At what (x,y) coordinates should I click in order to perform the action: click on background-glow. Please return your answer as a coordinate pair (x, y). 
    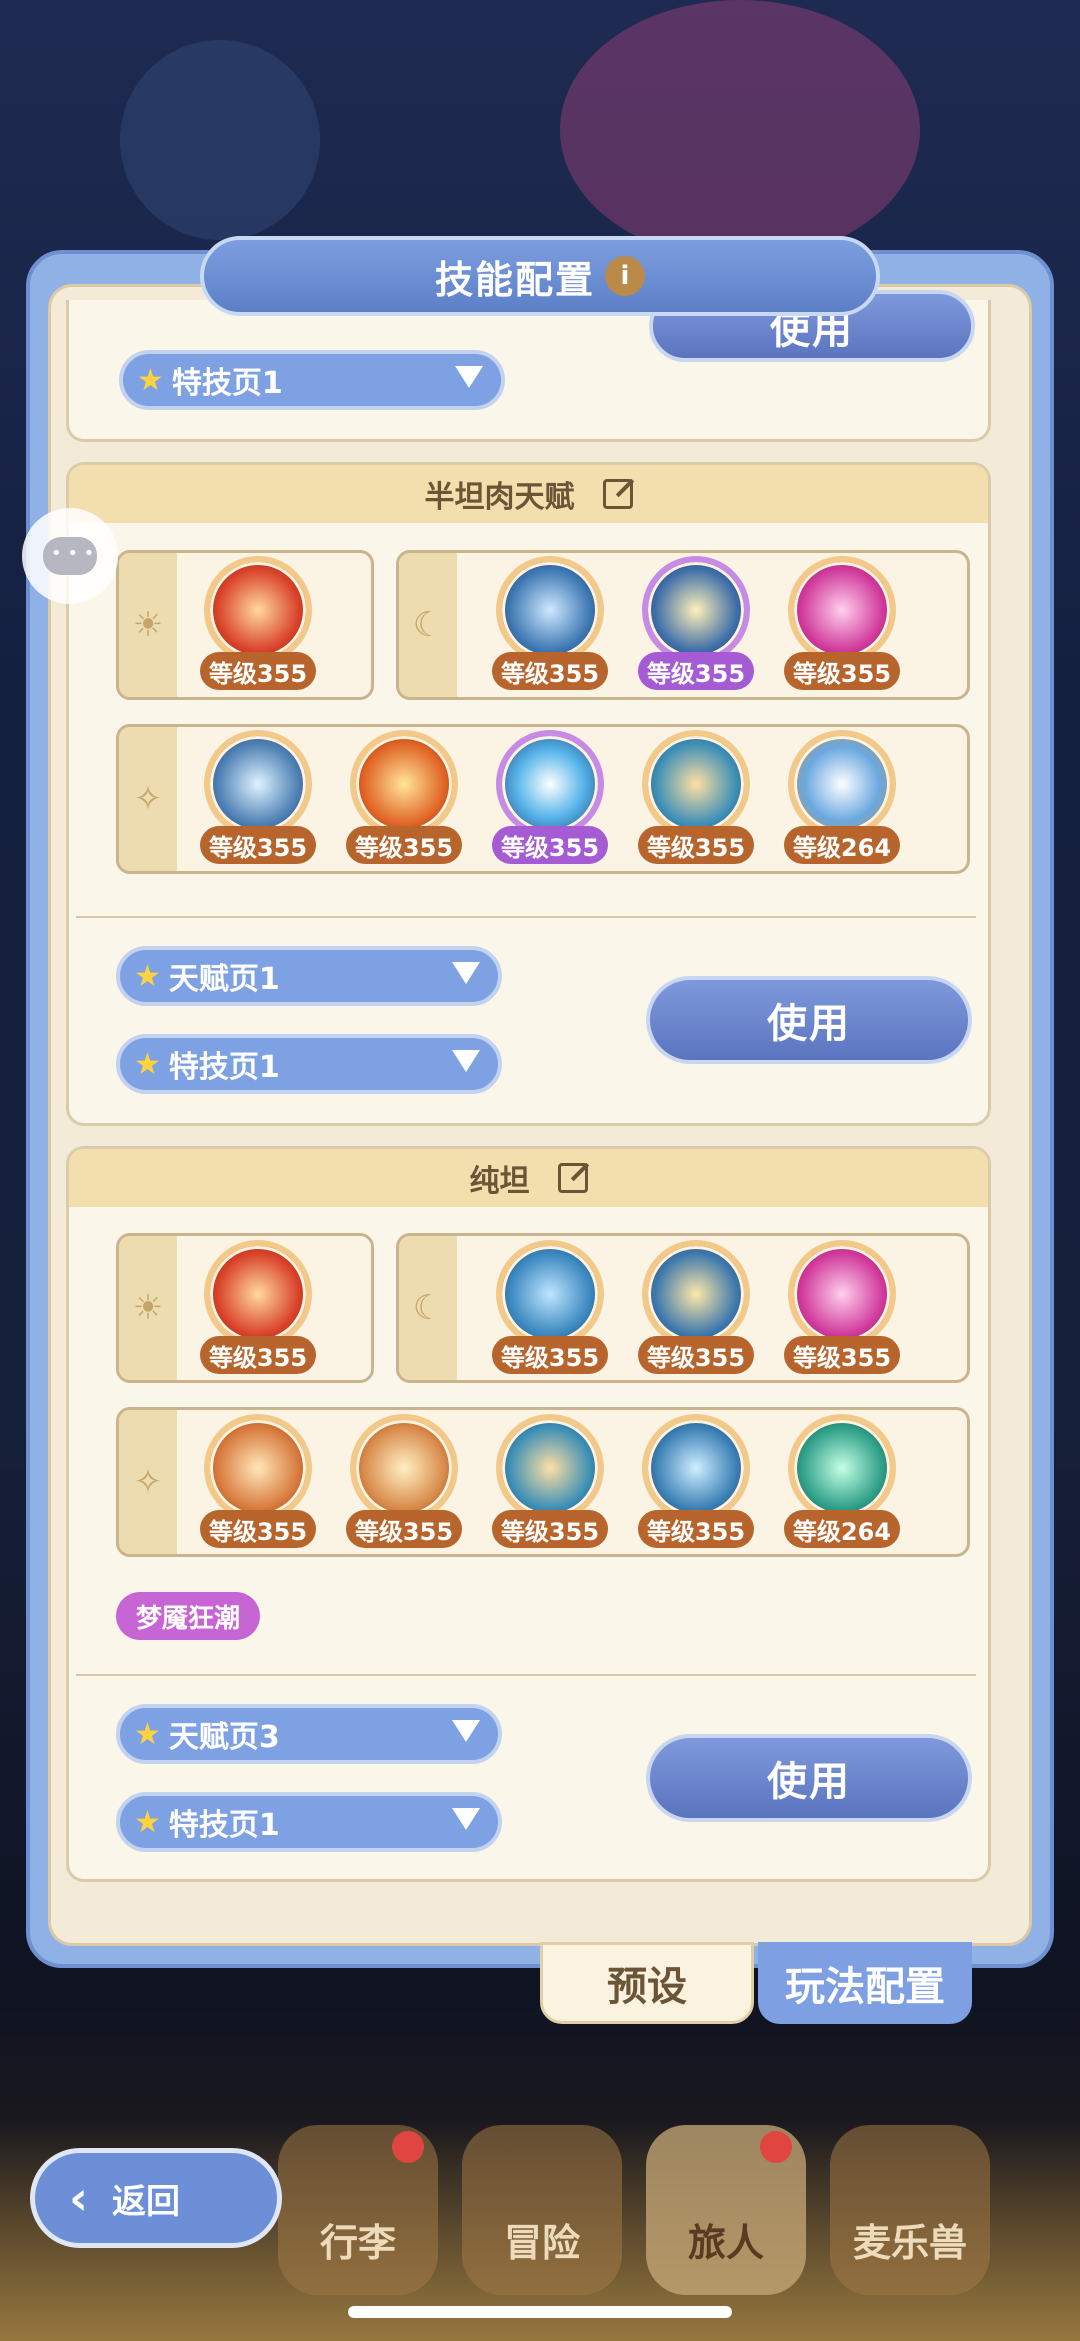
    Looking at the image, I should click on (740, 130).